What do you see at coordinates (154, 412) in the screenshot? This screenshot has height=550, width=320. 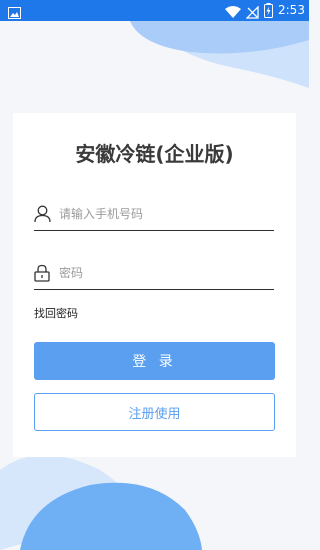 I see `register-button: 注册使用` at bounding box center [154, 412].